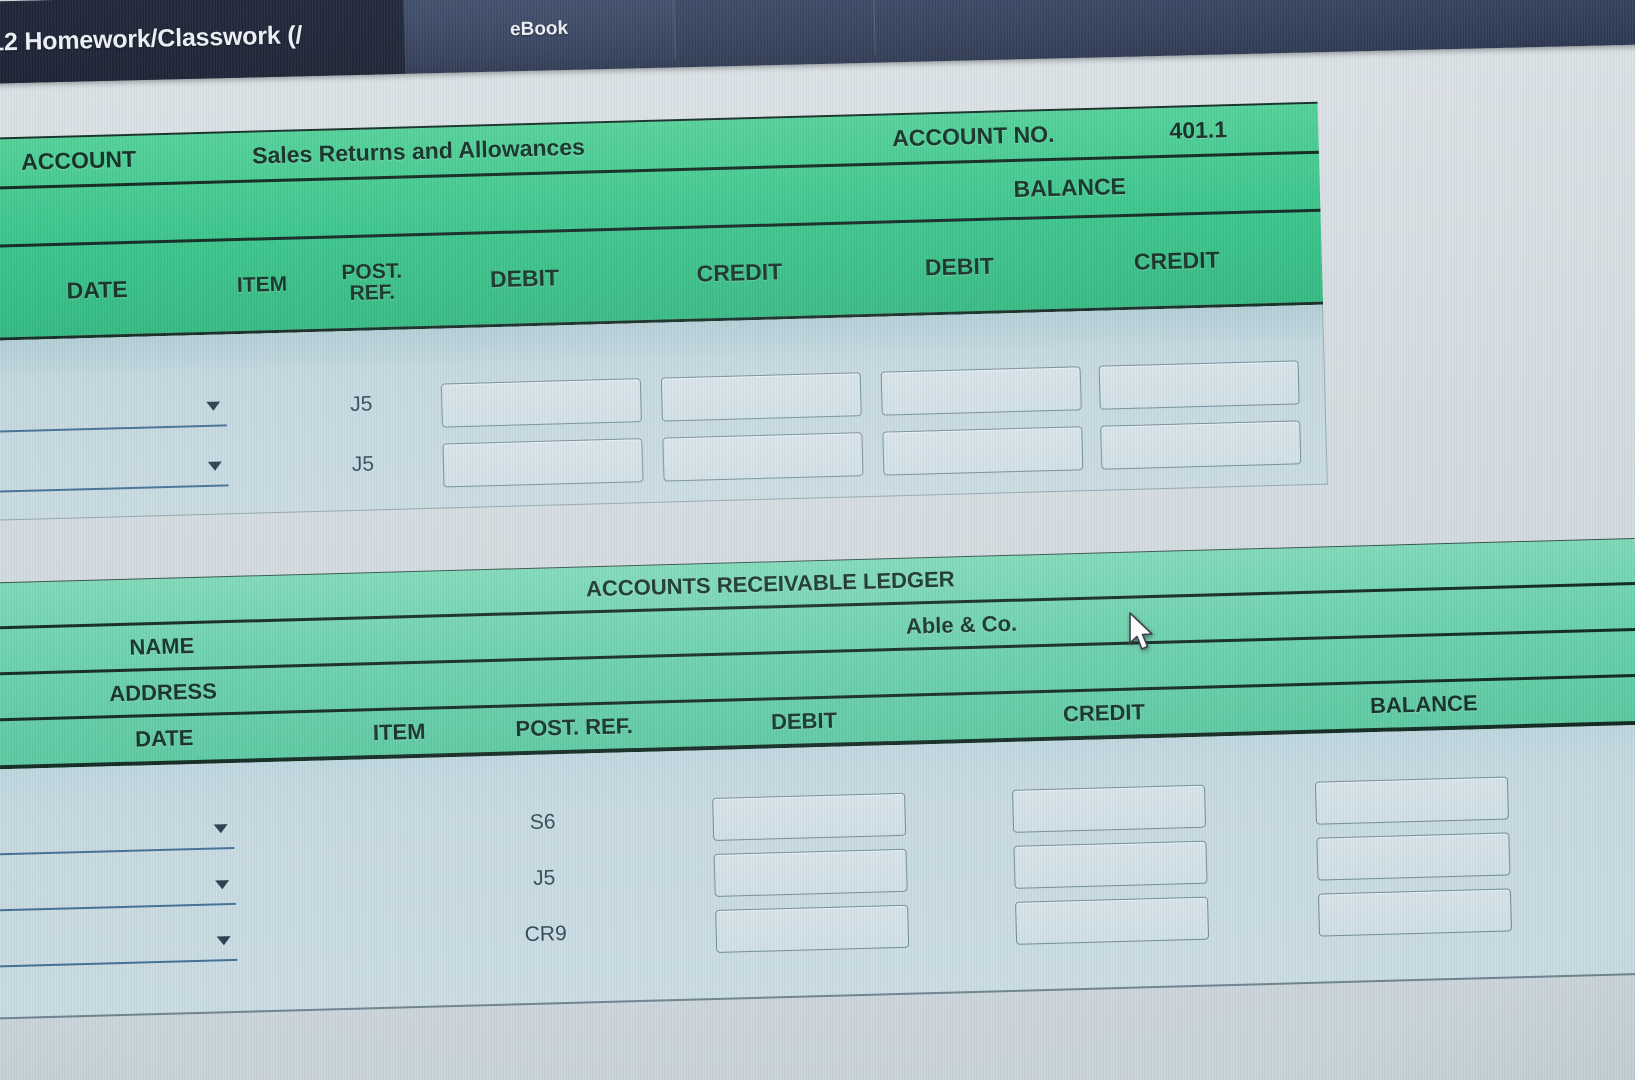 The image size is (1635, 1080). I want to click on tab-homework-classwork-label: 12 Homework/Classwork (/, so click(151, 38).